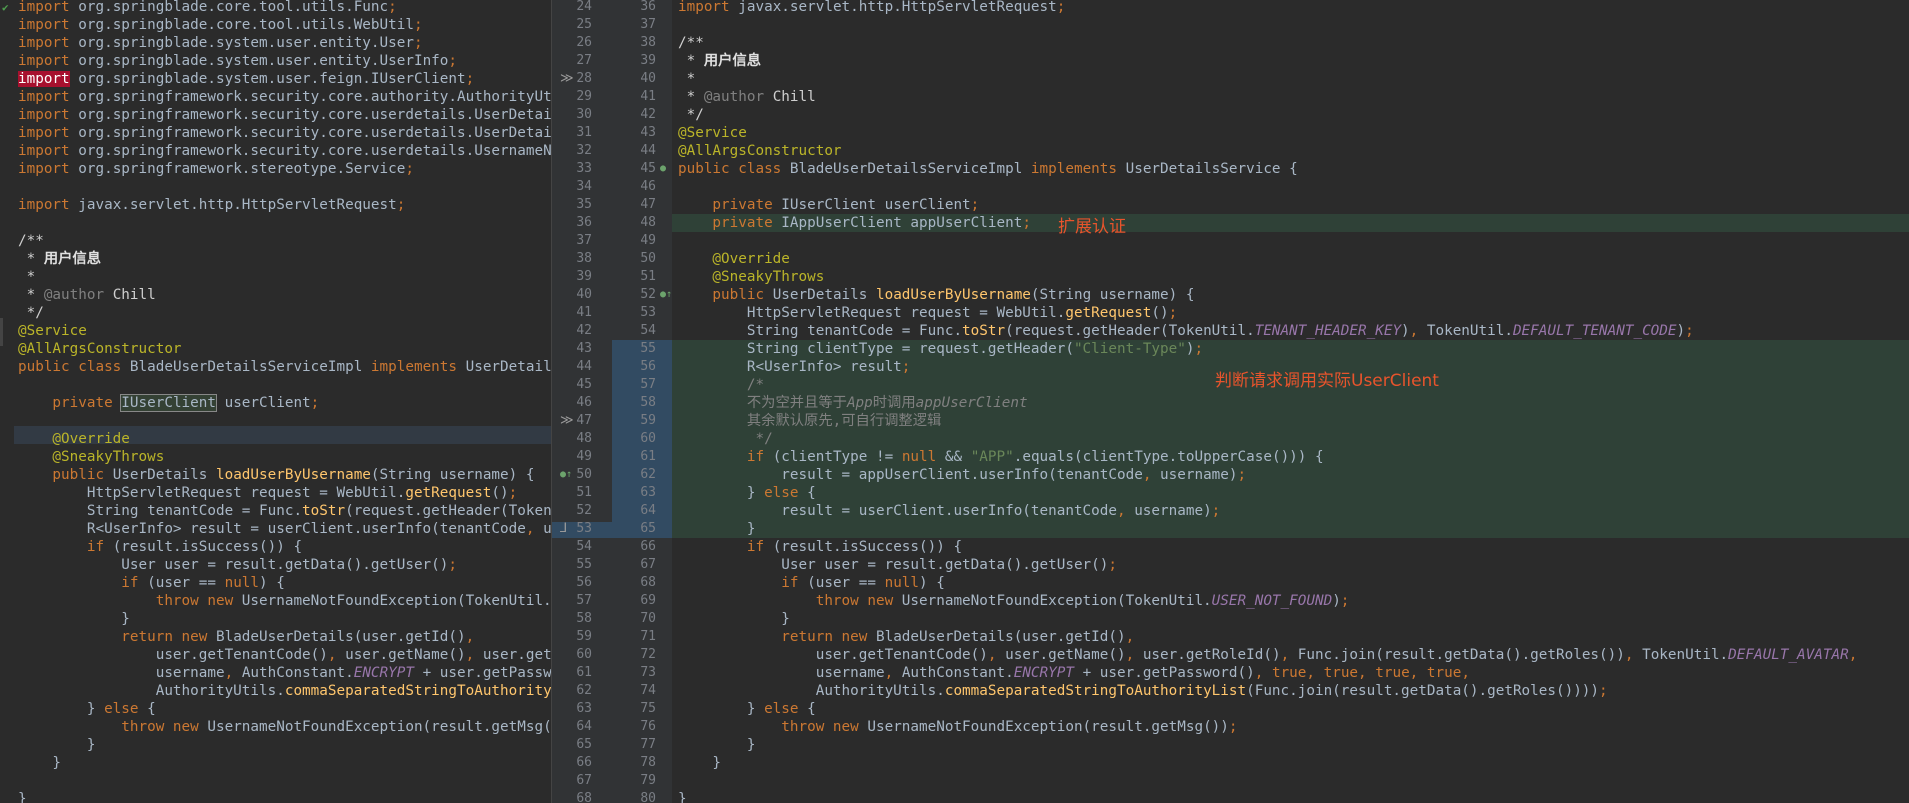 The width and height of the screenshot is (1909, 803). What do you see at coordinates (584, 600) in the screenshot?
I see `left-line-number: 57` at bounding box center [584, 600].